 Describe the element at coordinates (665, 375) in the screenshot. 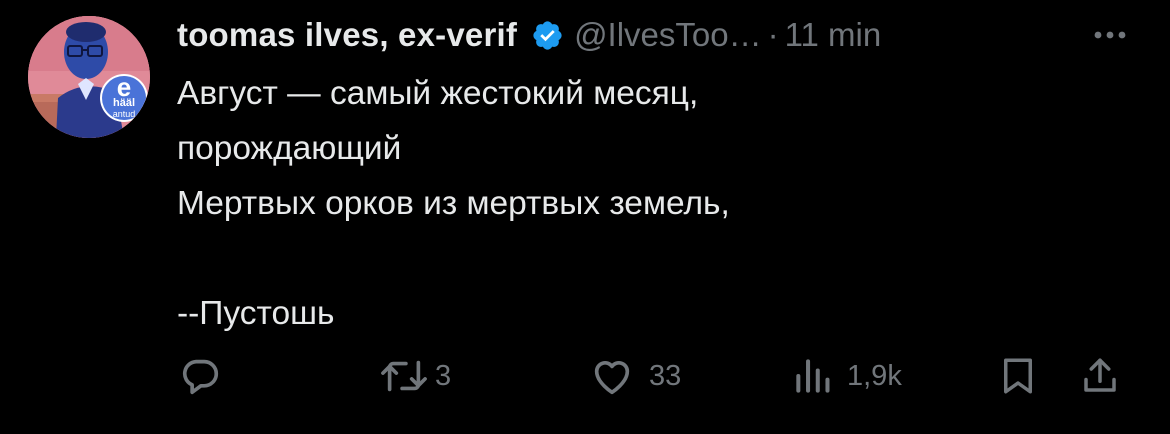

I see `like-count: 33` at that location.